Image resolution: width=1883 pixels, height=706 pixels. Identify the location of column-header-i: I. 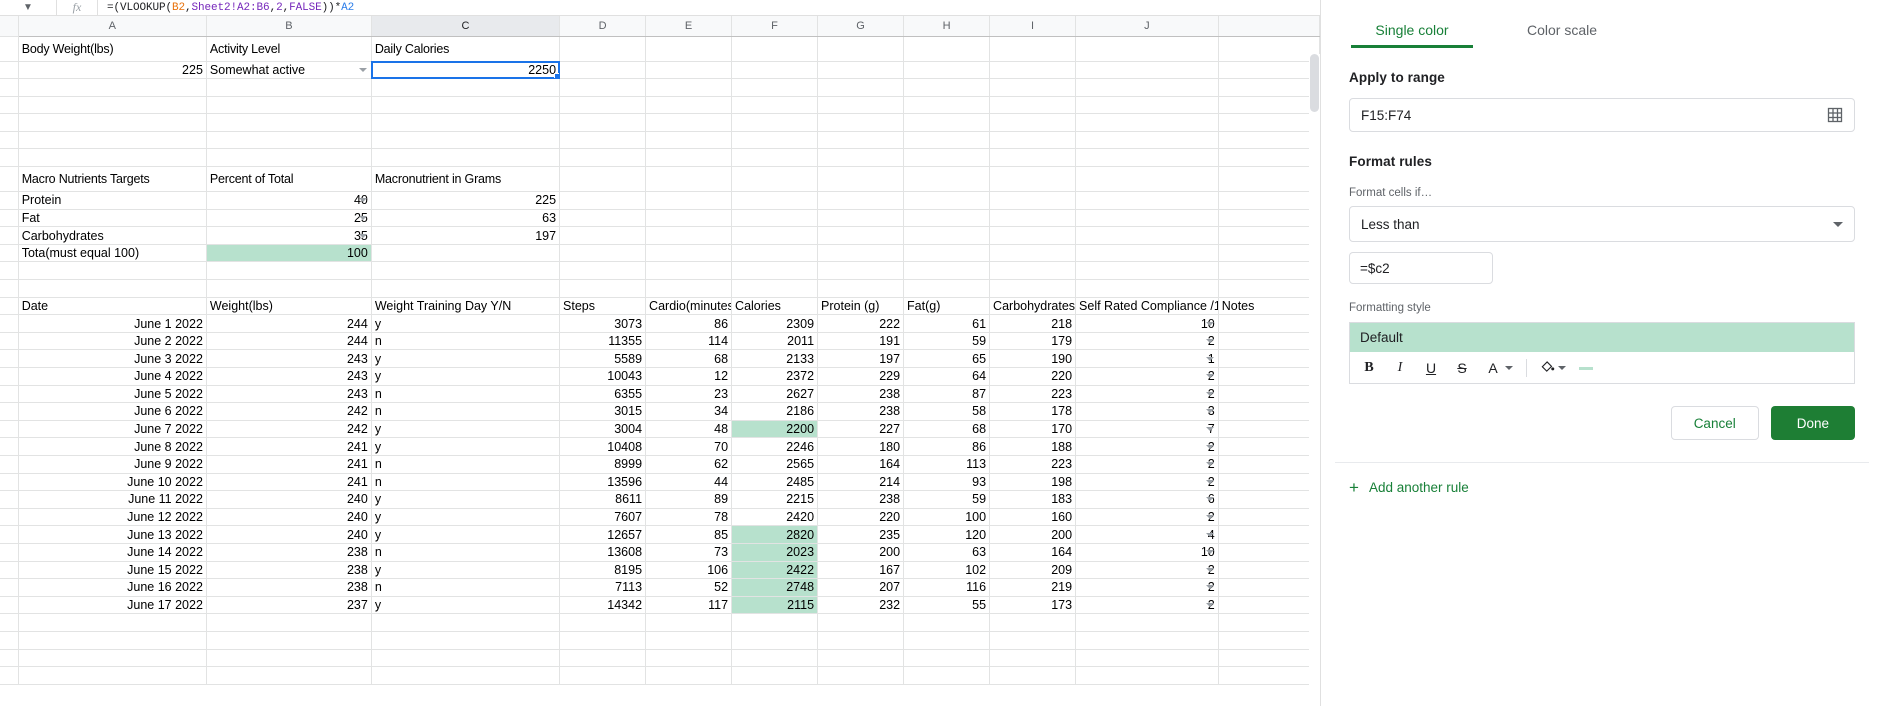
(1033, 26).